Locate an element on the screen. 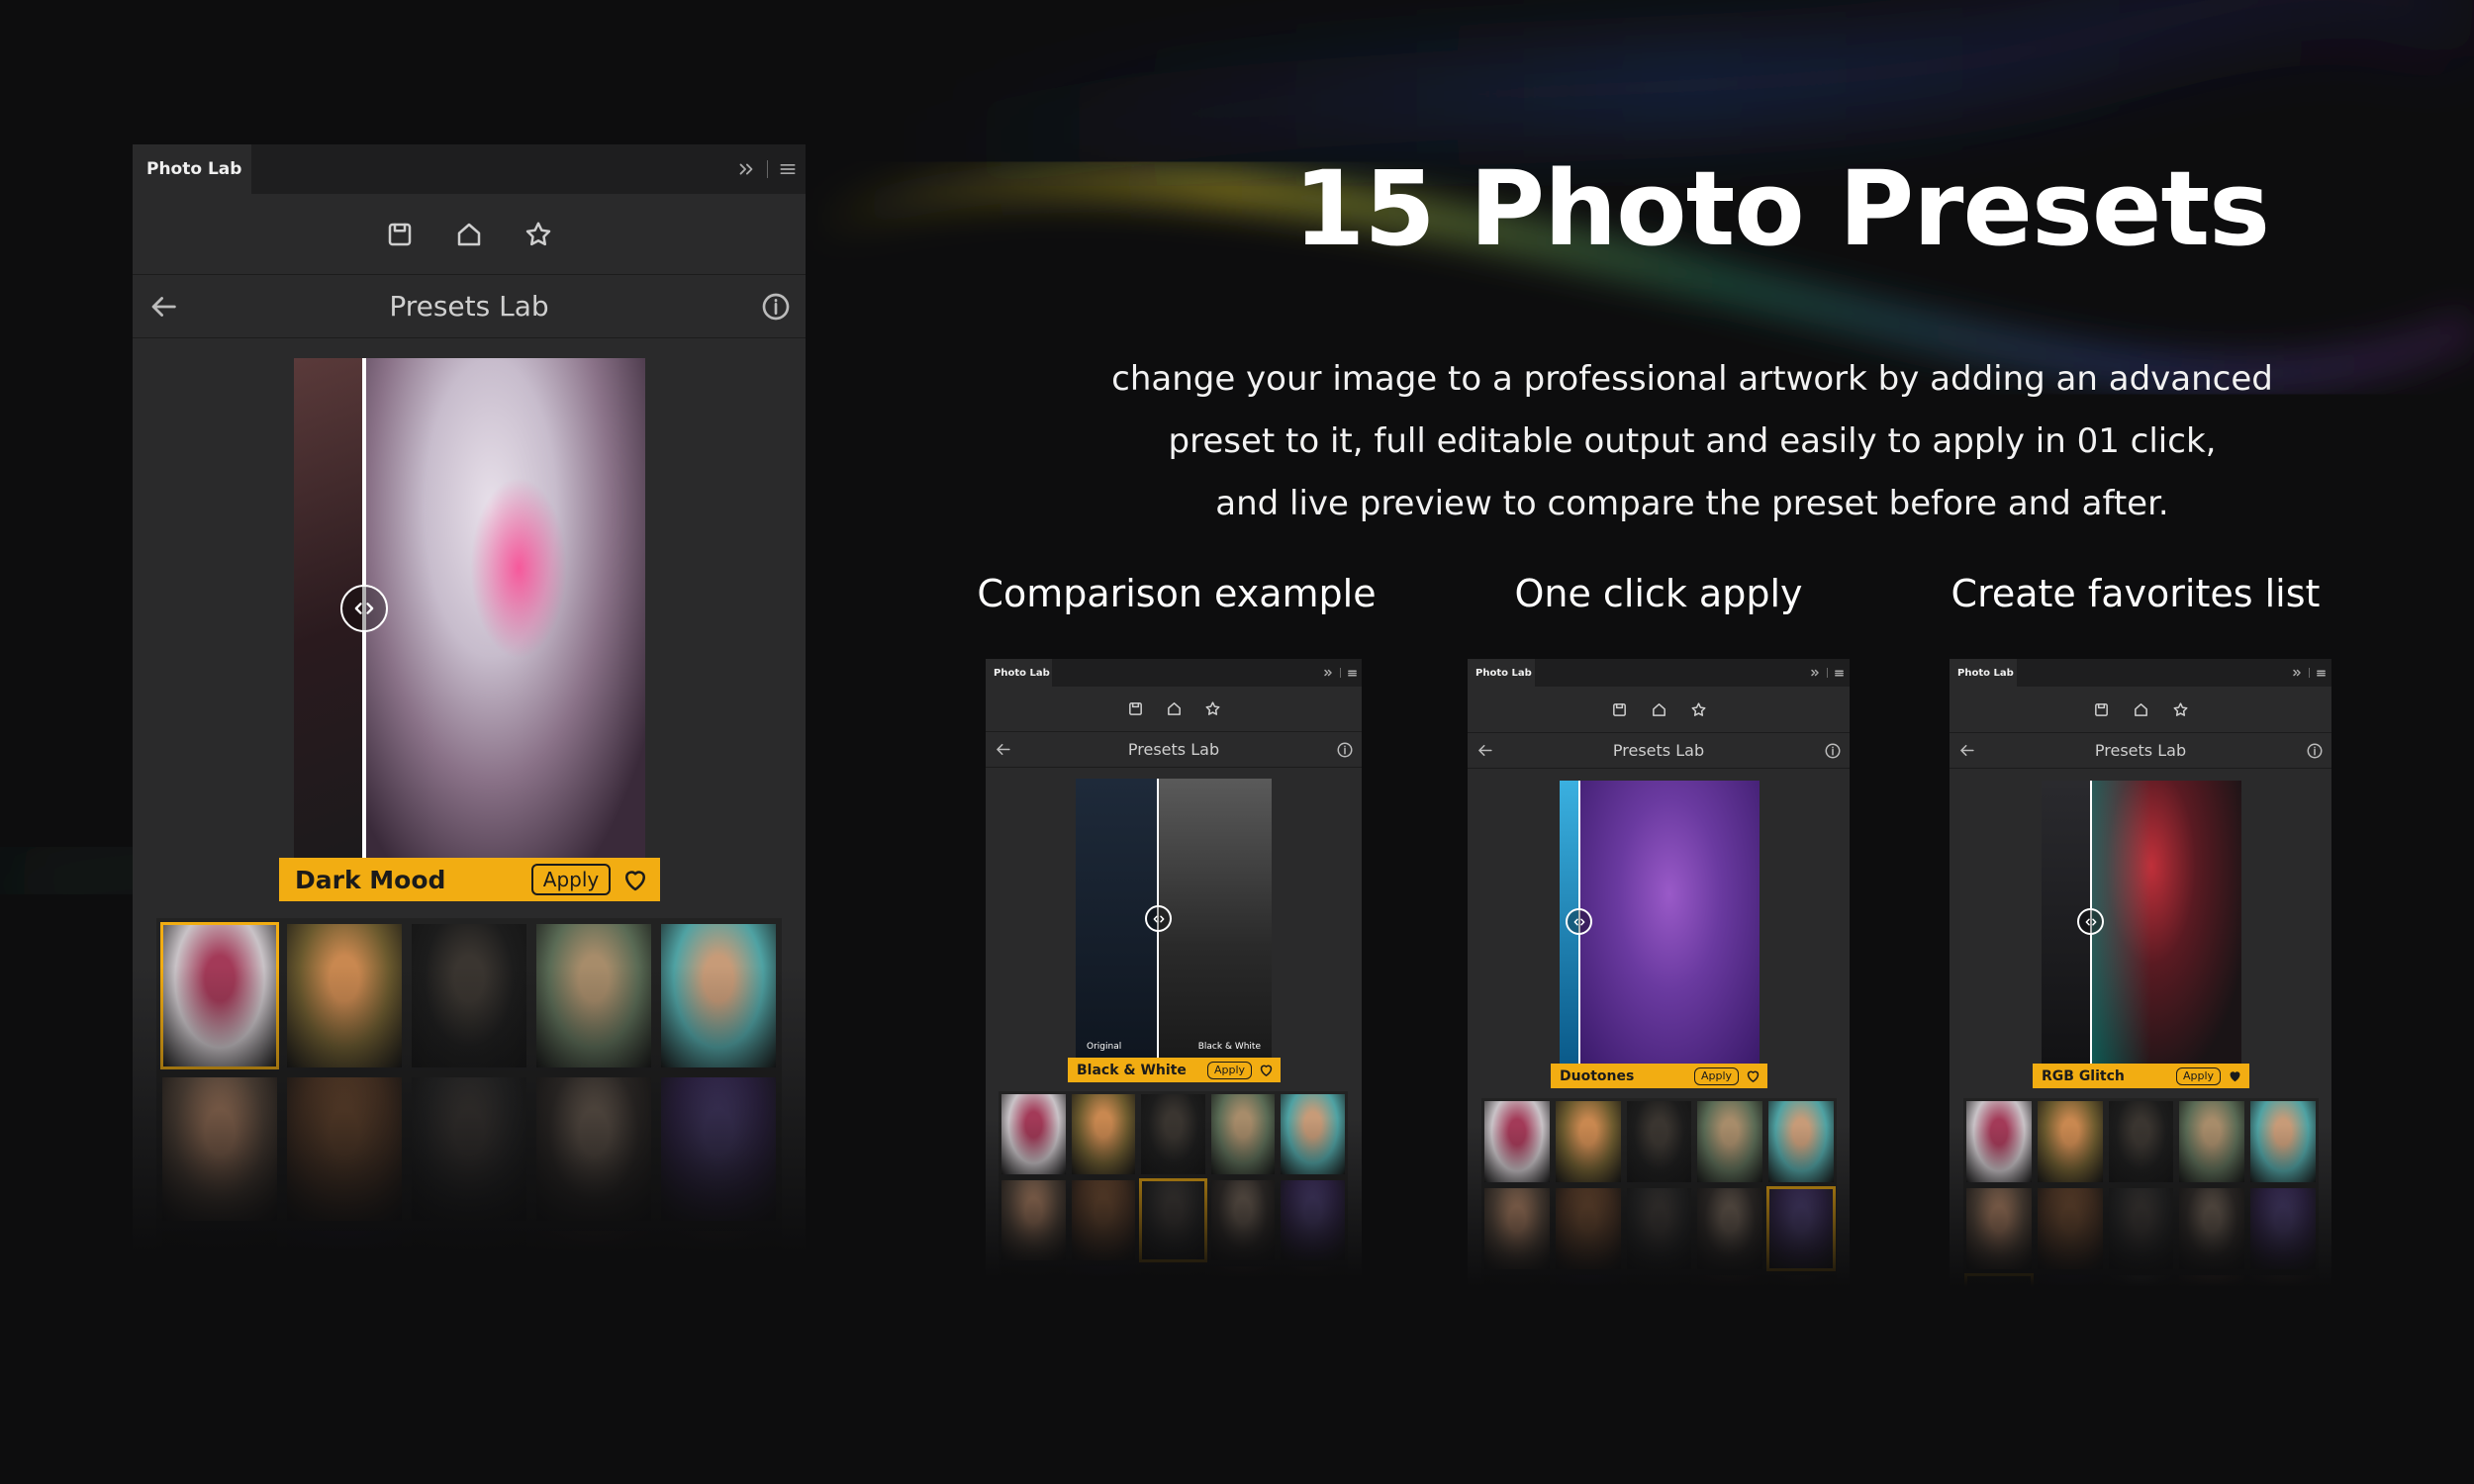 The image size is (2474, 1484). feature-label-comparison: Comparison example is located at coordinates (1177, 593).